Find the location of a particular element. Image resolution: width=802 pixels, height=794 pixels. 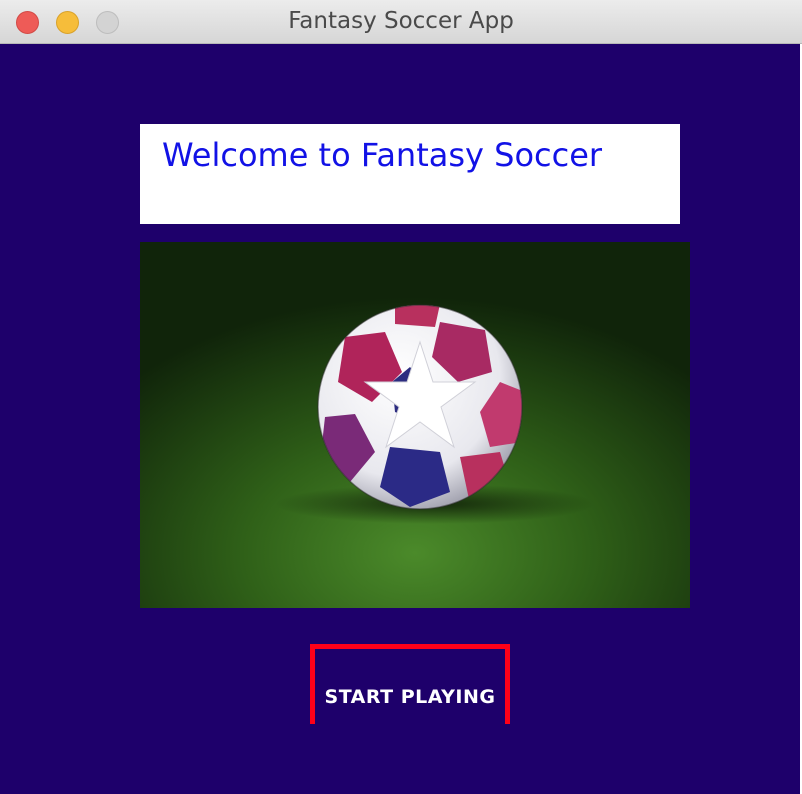

window-title: Fantasy Soccer App is located at coordinates (401, 21).